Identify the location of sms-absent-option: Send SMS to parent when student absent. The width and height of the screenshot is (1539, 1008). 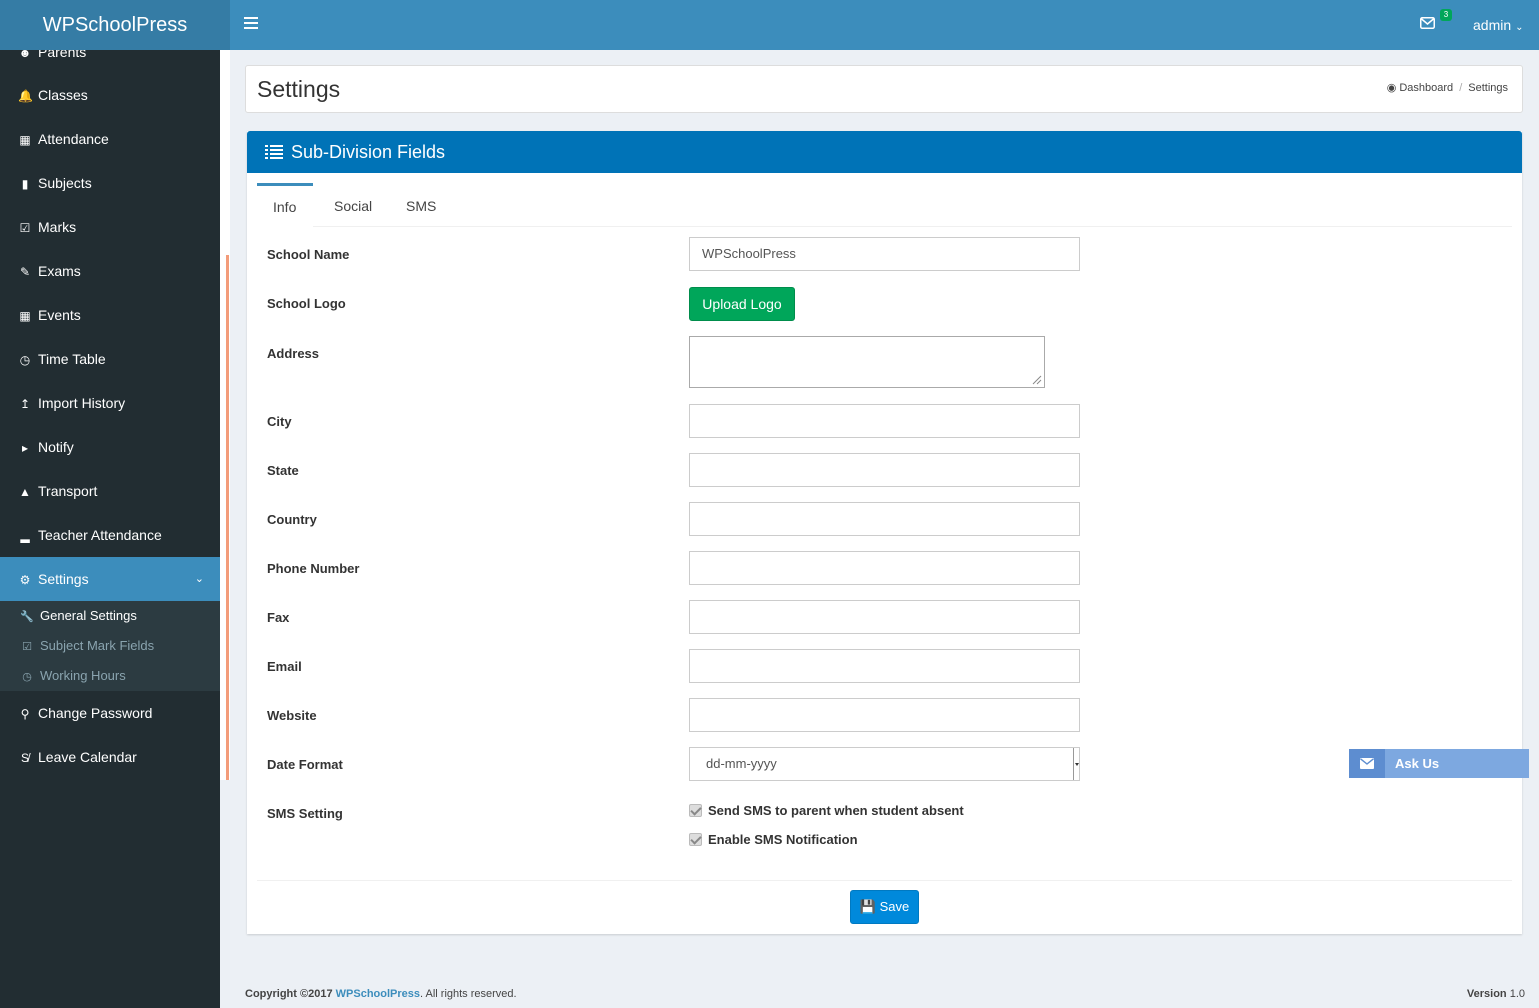
(826, 810).